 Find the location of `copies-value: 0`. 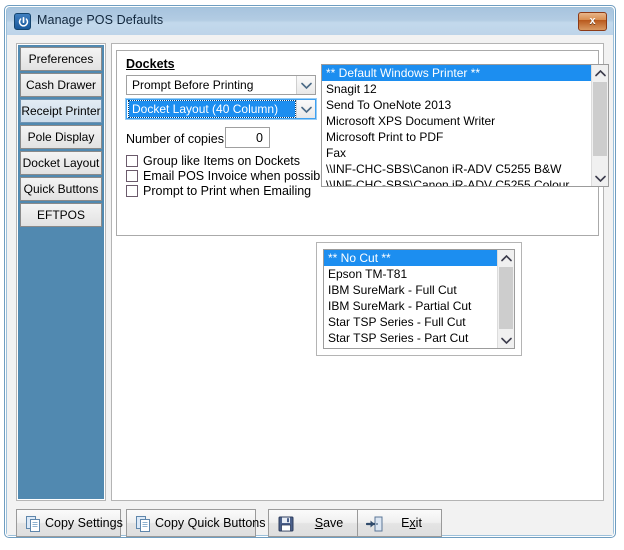

copies-value: 0 is located at coordinates (259, 138).